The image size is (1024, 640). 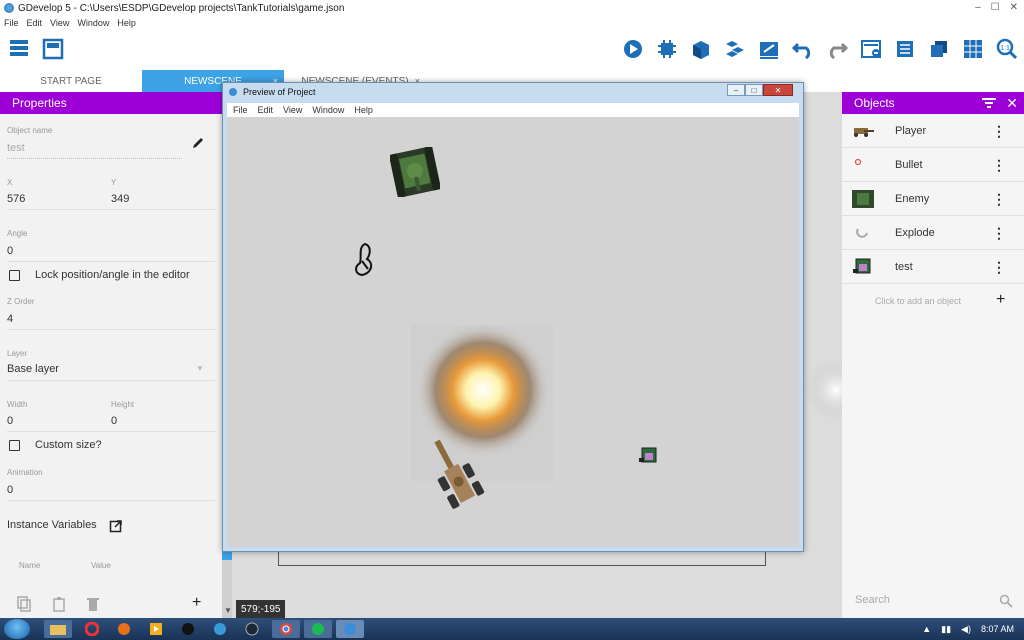 What do you see at coordinates (939, 49) in the screenshot?
I see `layers-stack-icon` at bounding box center [939, 49].